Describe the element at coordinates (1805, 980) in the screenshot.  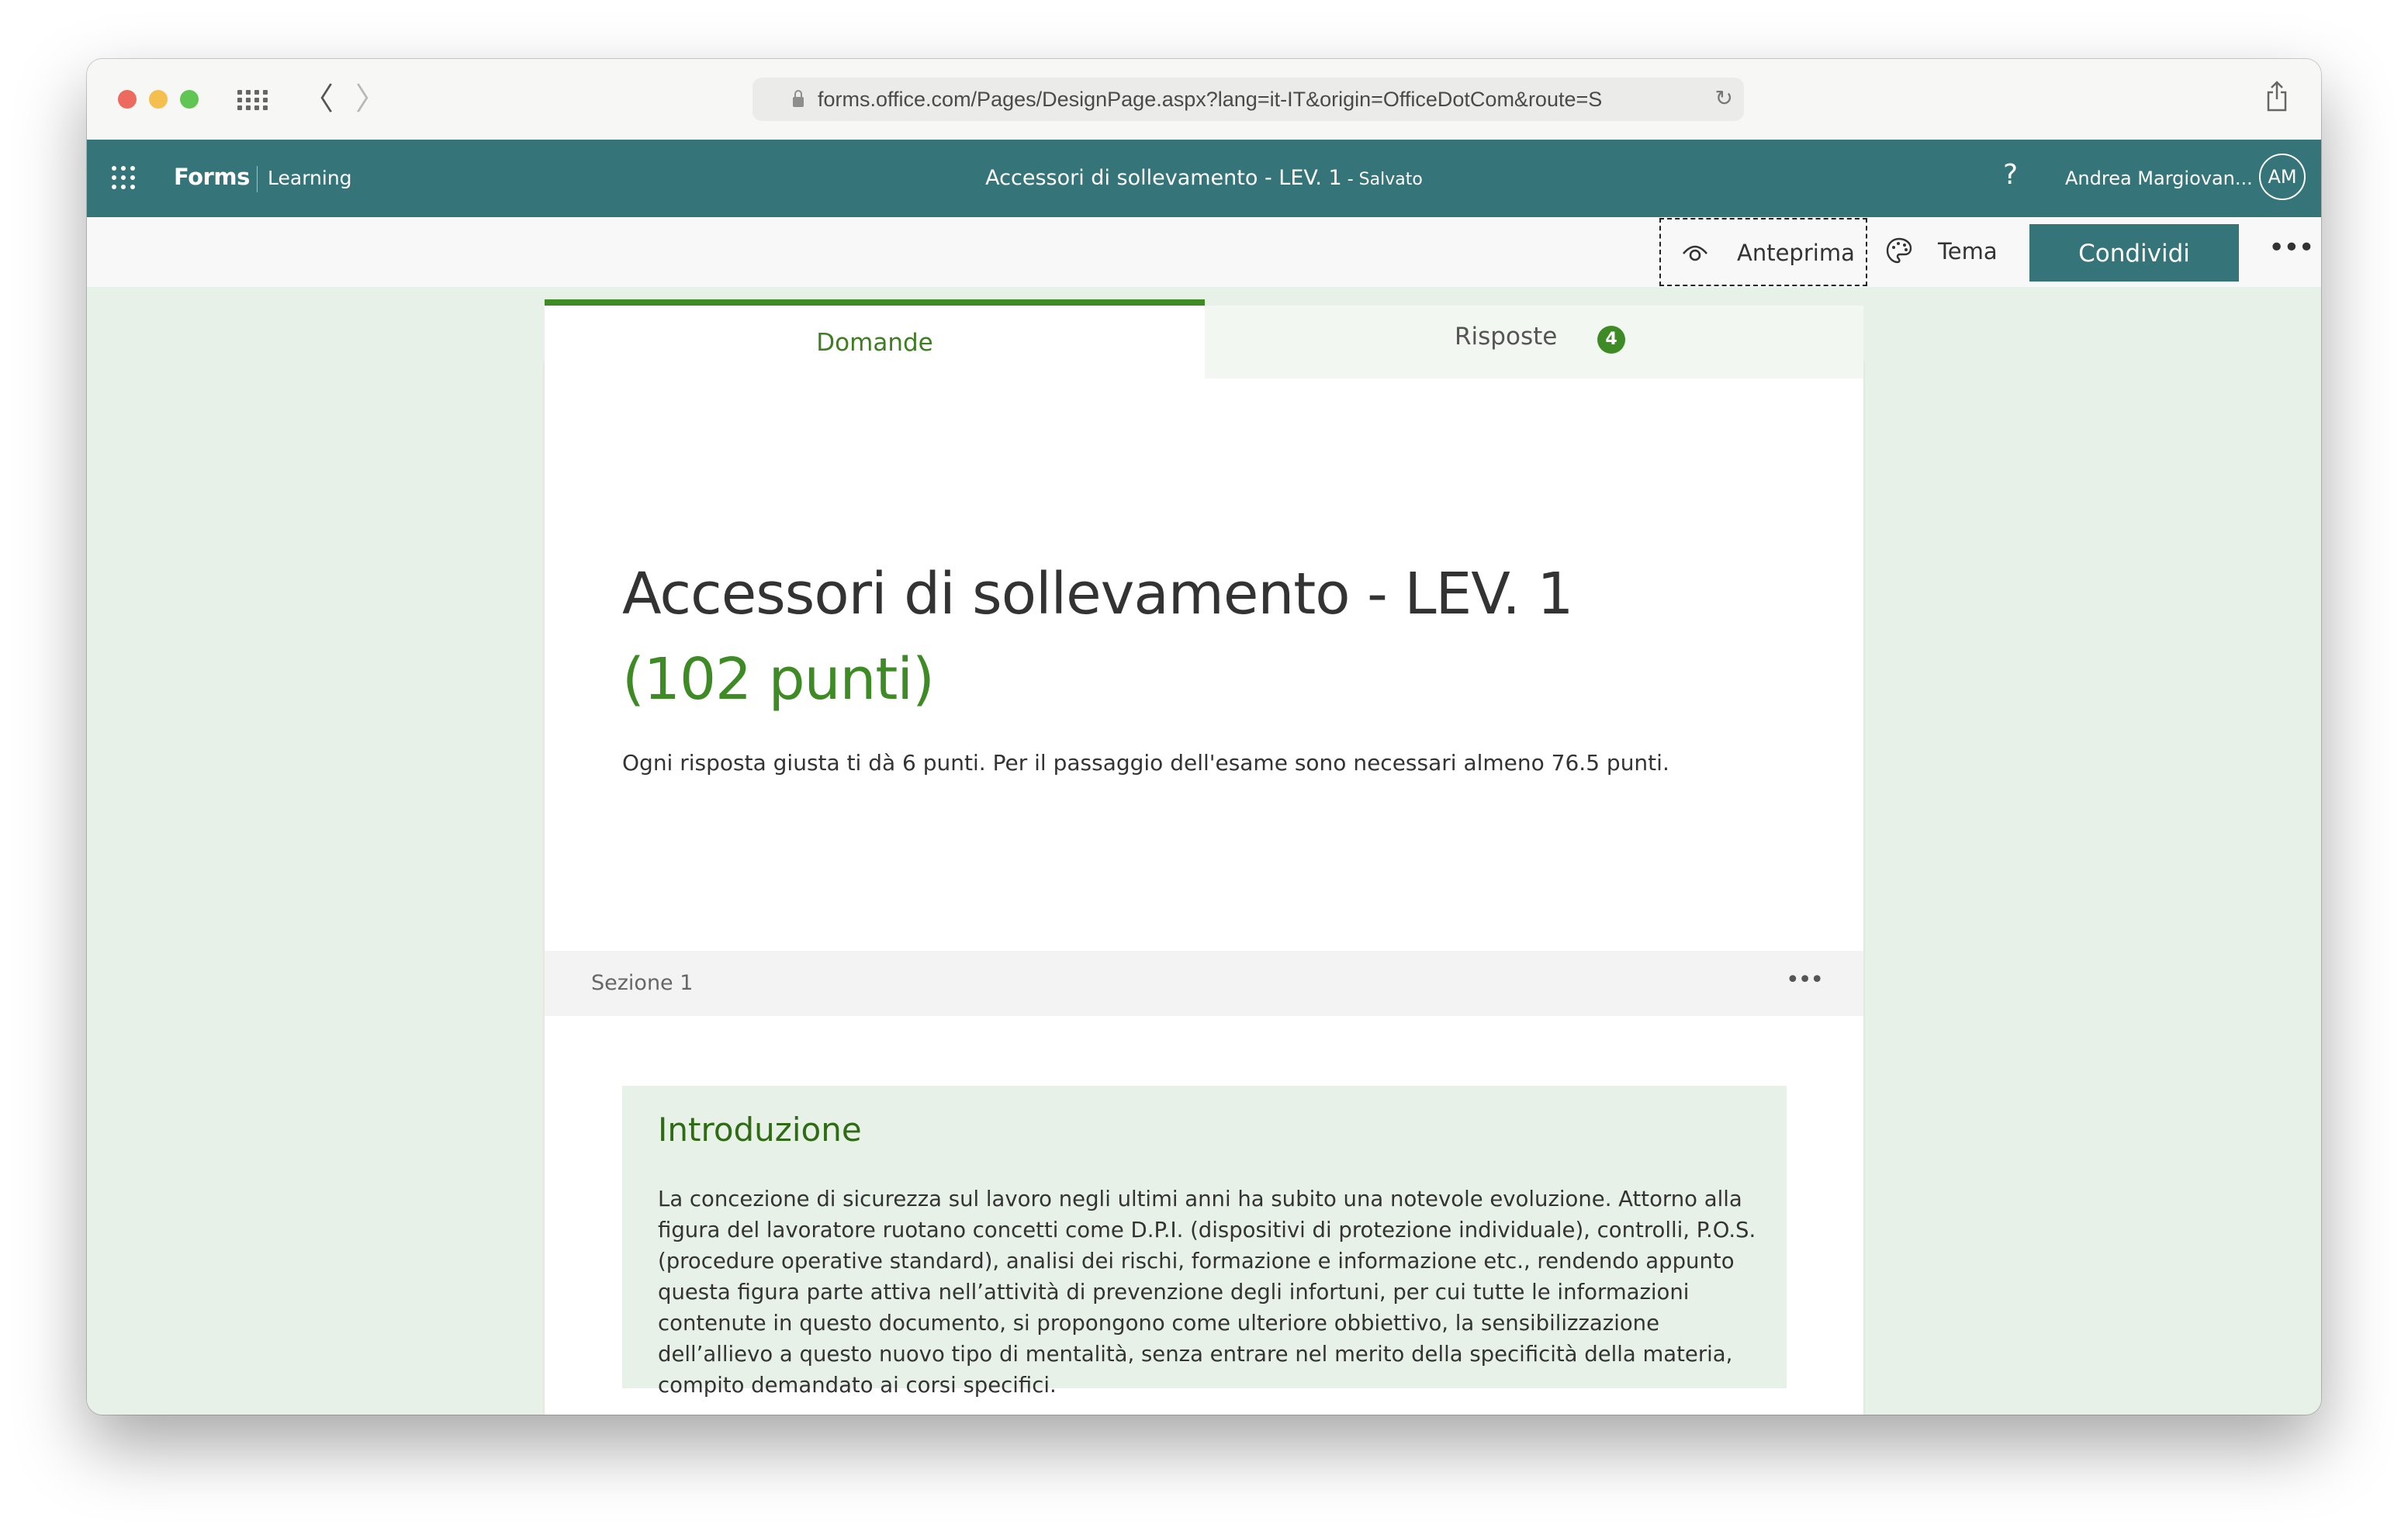
I see `section-more-icon: •••` at that location.